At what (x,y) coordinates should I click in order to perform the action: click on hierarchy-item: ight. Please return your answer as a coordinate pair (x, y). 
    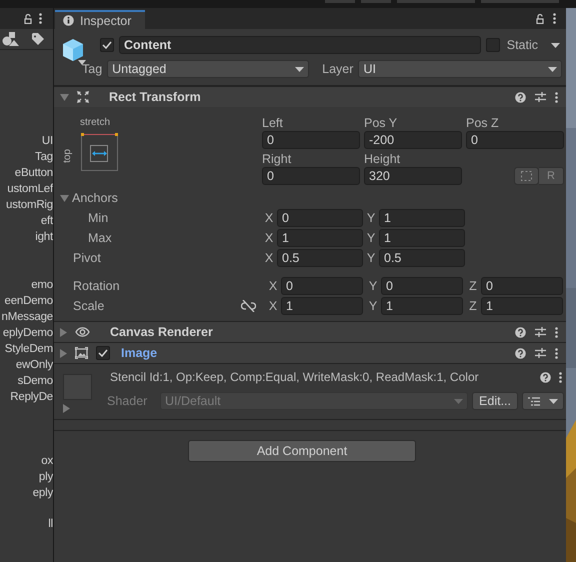
    Looking at the image, I should click on (44, 237).